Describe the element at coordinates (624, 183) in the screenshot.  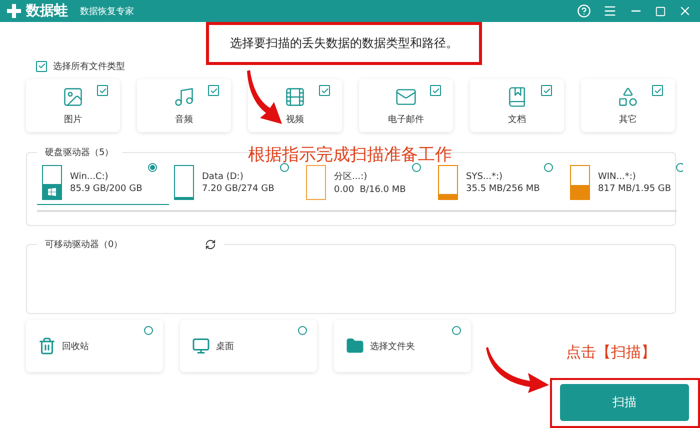
I see `drive-item: WIN...*:) 817 MB/1.95 GB` at that location.